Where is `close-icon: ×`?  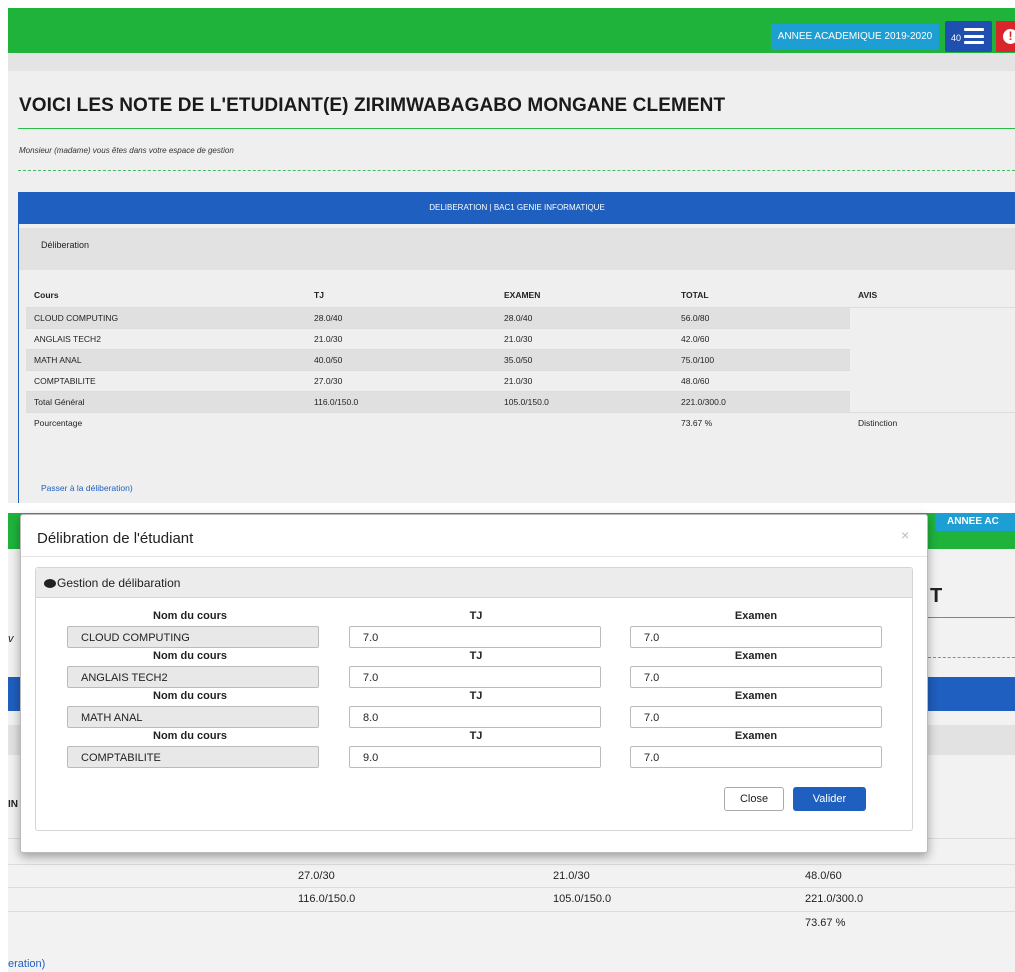
close-icon: × is located at coordinates (905, 535).